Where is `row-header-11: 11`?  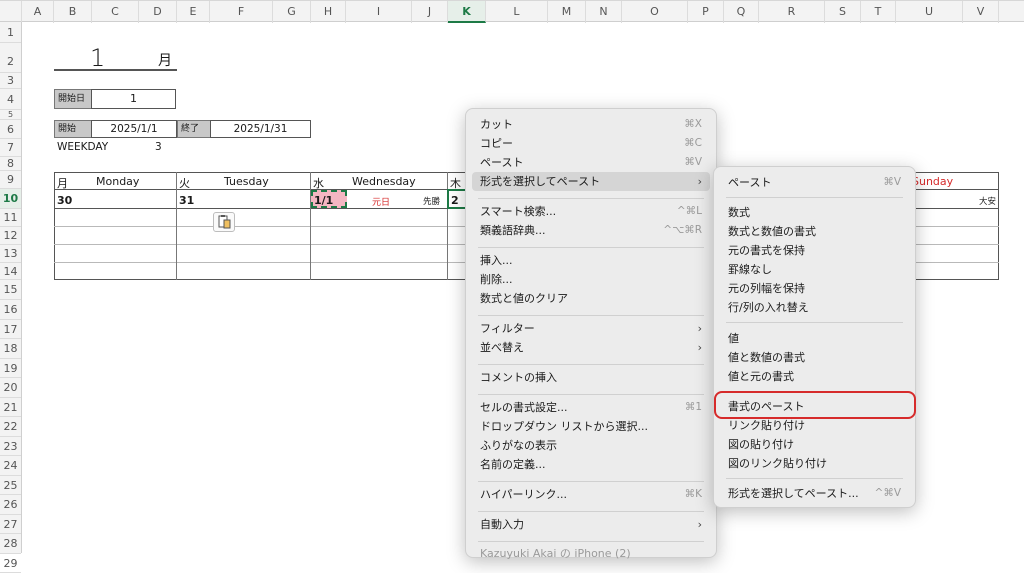 row-header-11: 11 is located at coordinates (10, 218).